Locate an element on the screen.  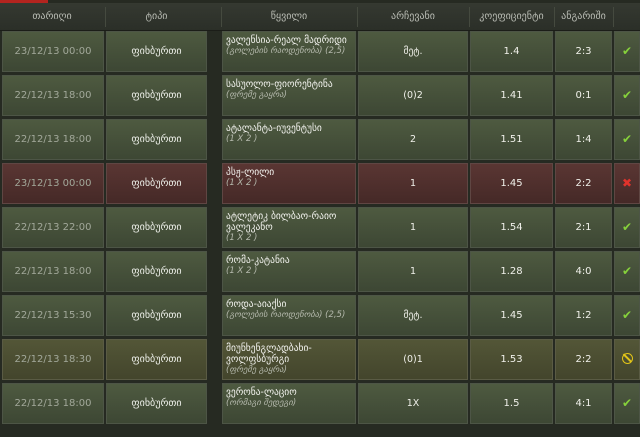
match-market: (ორმაგი შედეგი) is located at coordinates (261, 403).